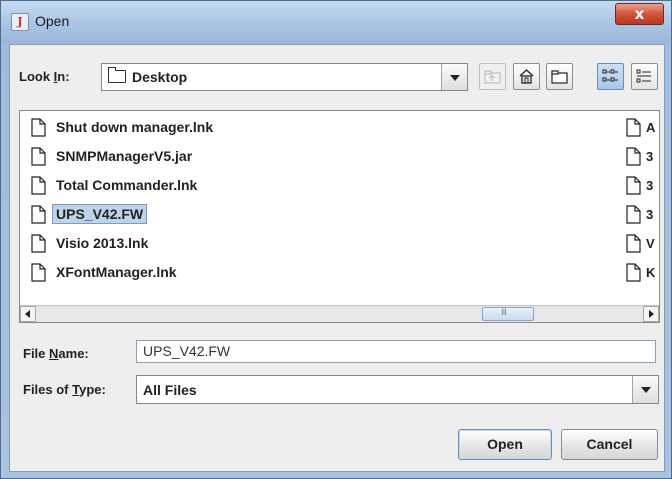  I want to click on file-name: Total Commander.lnk, so click(127, 185).